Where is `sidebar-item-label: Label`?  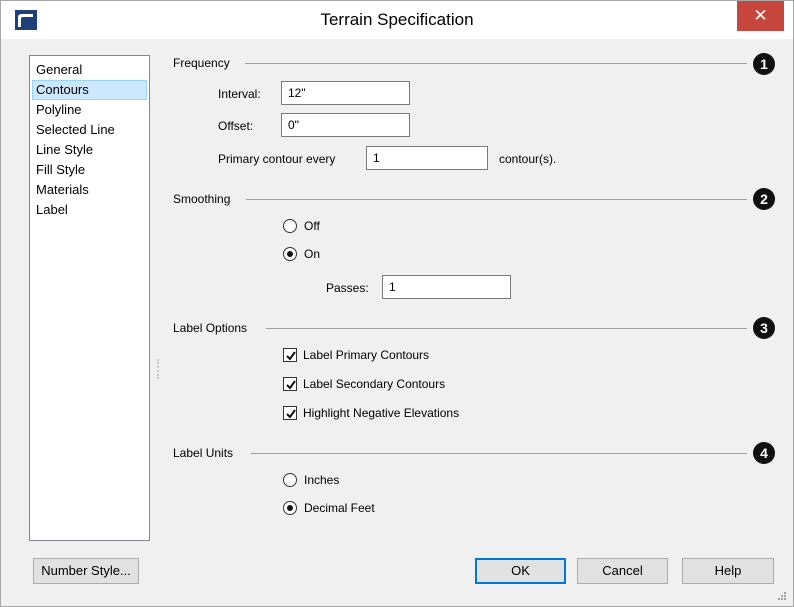 sidebar-item-label: Label is located at coordinates (89, 210).